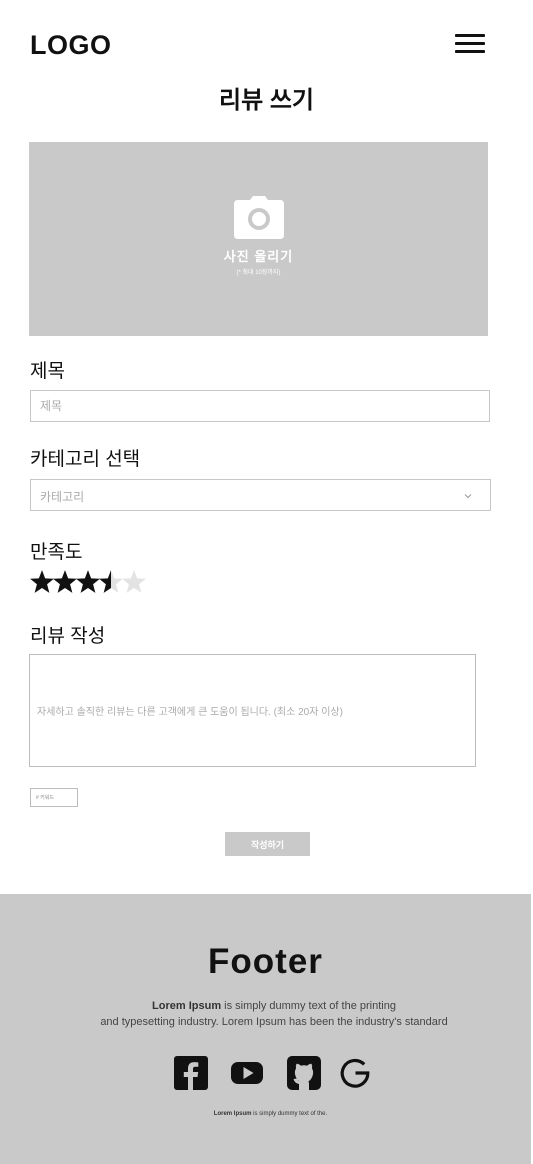 The height and width of the screenshot is (1164, 533). Describe the element at coordinates (308, 1006) in the screenshot. I see `footer-text-line1: is simply dummy text of the printing` at that location.